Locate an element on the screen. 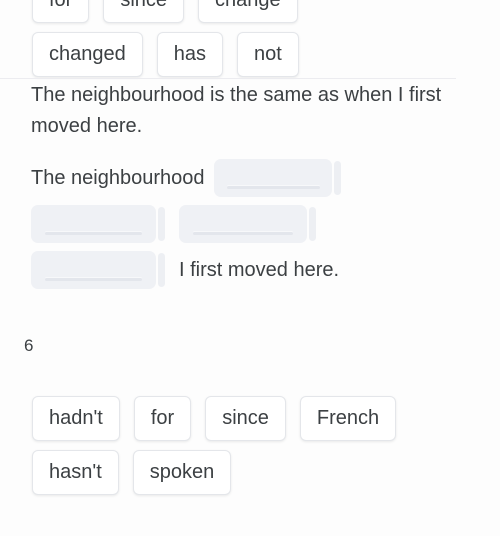 The image size is (500, 536). word-chip-spoken: spoken is located at coordinates (182, 472).